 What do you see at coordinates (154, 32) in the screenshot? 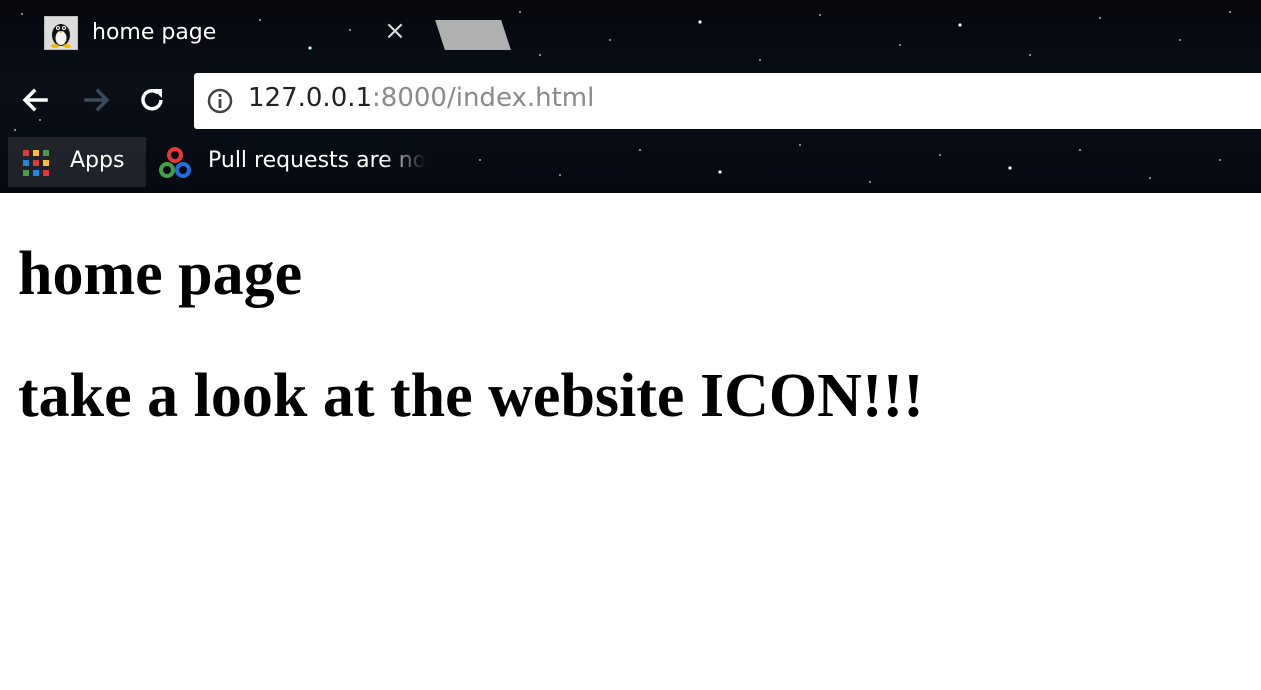
I see `tab-title: home page` at bounding box center [154, 32].